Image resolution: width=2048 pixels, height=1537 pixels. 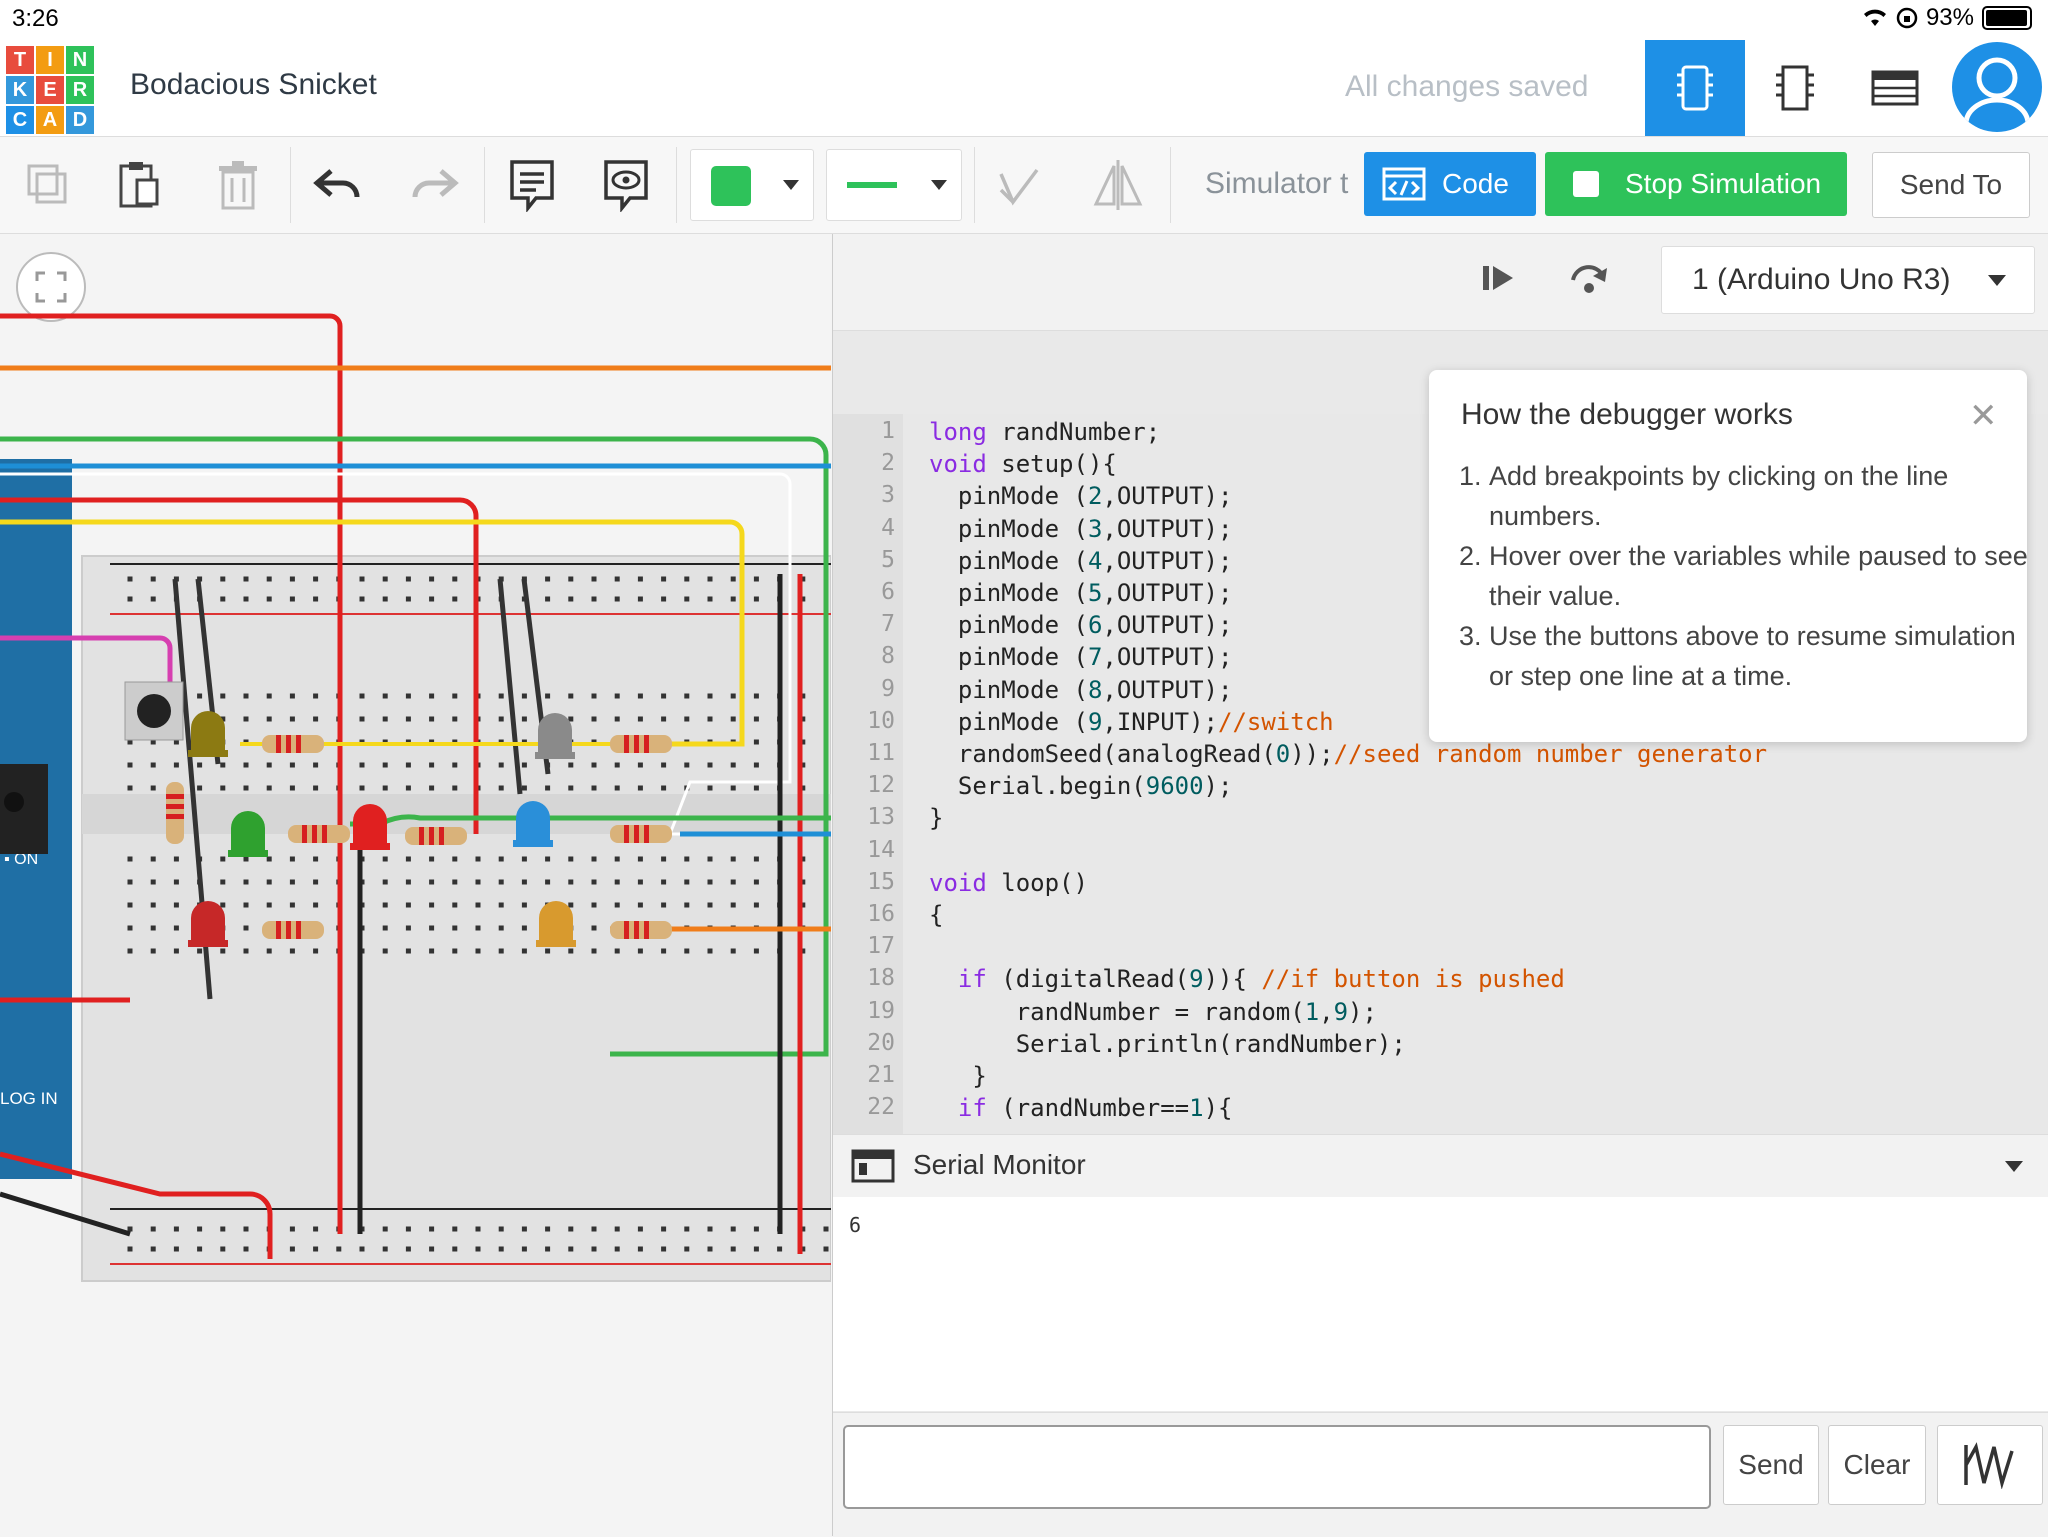 I want to click on tinkercad-logo: TIN KER CAD, so click(x=50, y=90).